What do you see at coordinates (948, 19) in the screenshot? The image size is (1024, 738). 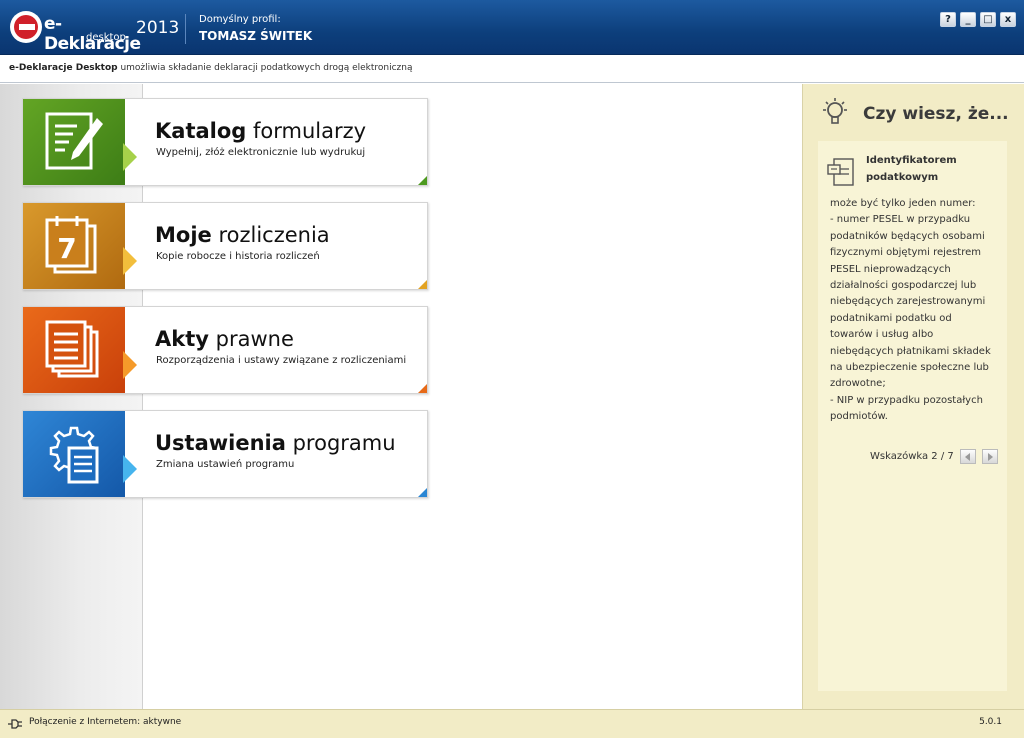 I see `help-button: ?` at bounding box center [948, 19].